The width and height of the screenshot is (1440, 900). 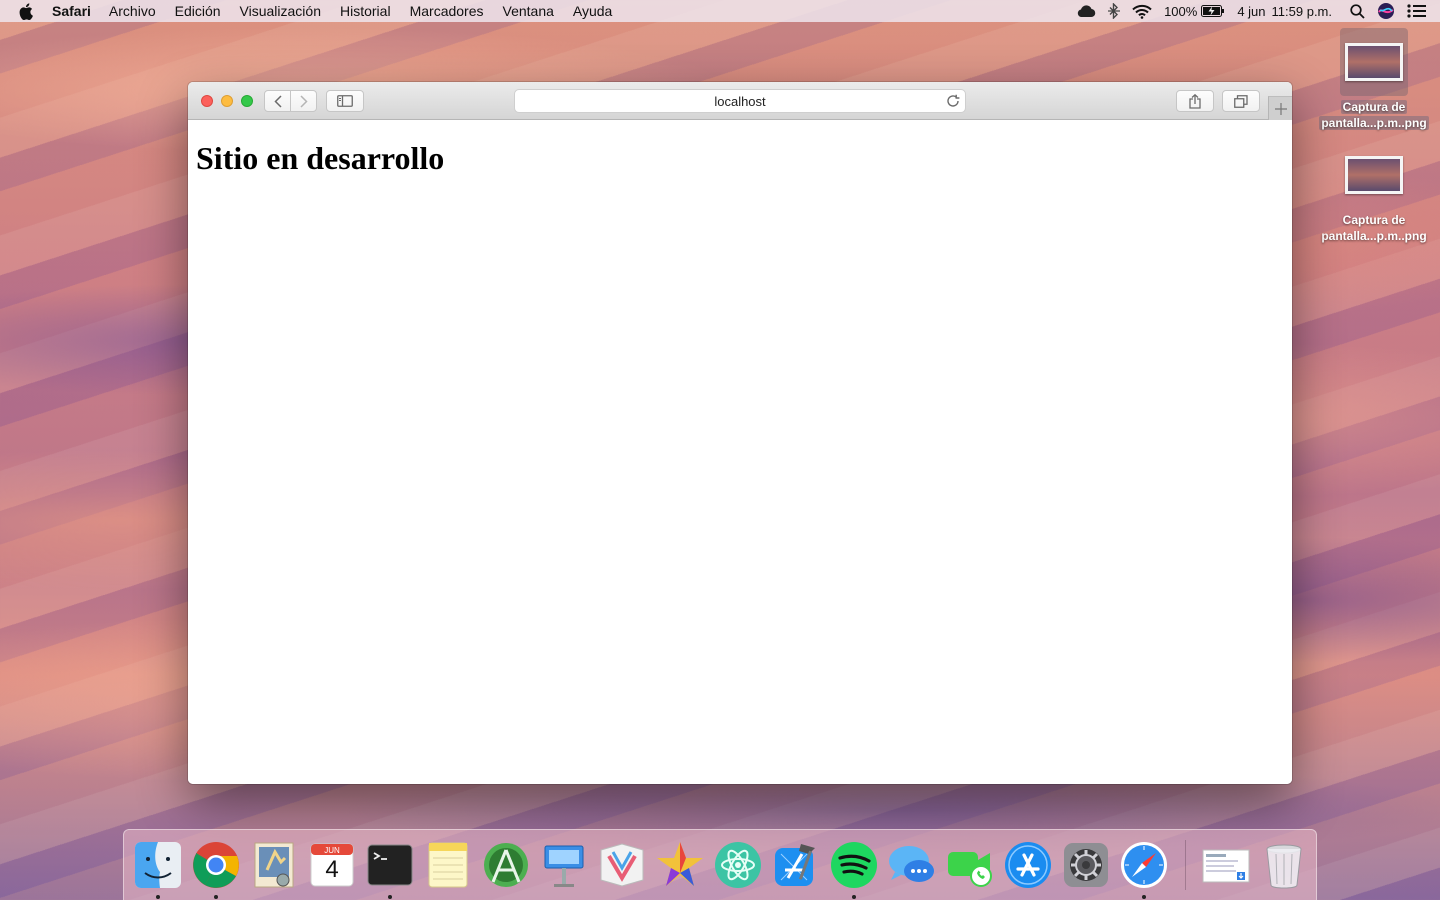 What do you see at coordinates (1302, 11) in the screenshot?
I see `menubar-time: 11:59 p.m.` at bounding box center [1302, 11].